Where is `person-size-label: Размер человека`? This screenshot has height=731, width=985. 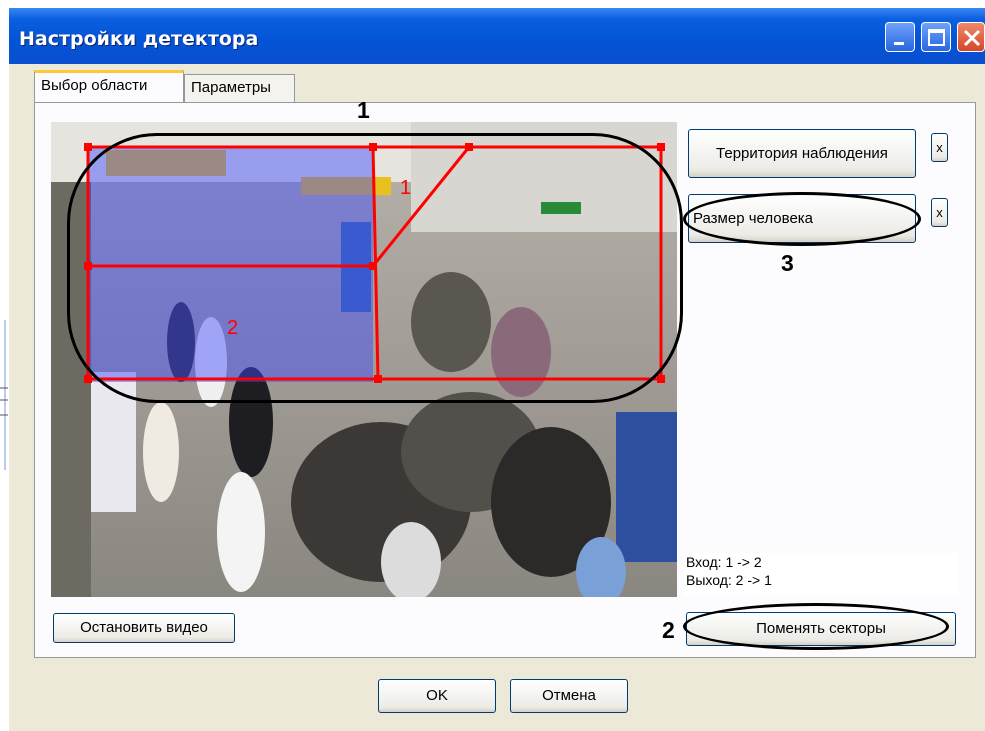 person-size-label: Размер человека is located at coordinates (753, 218).